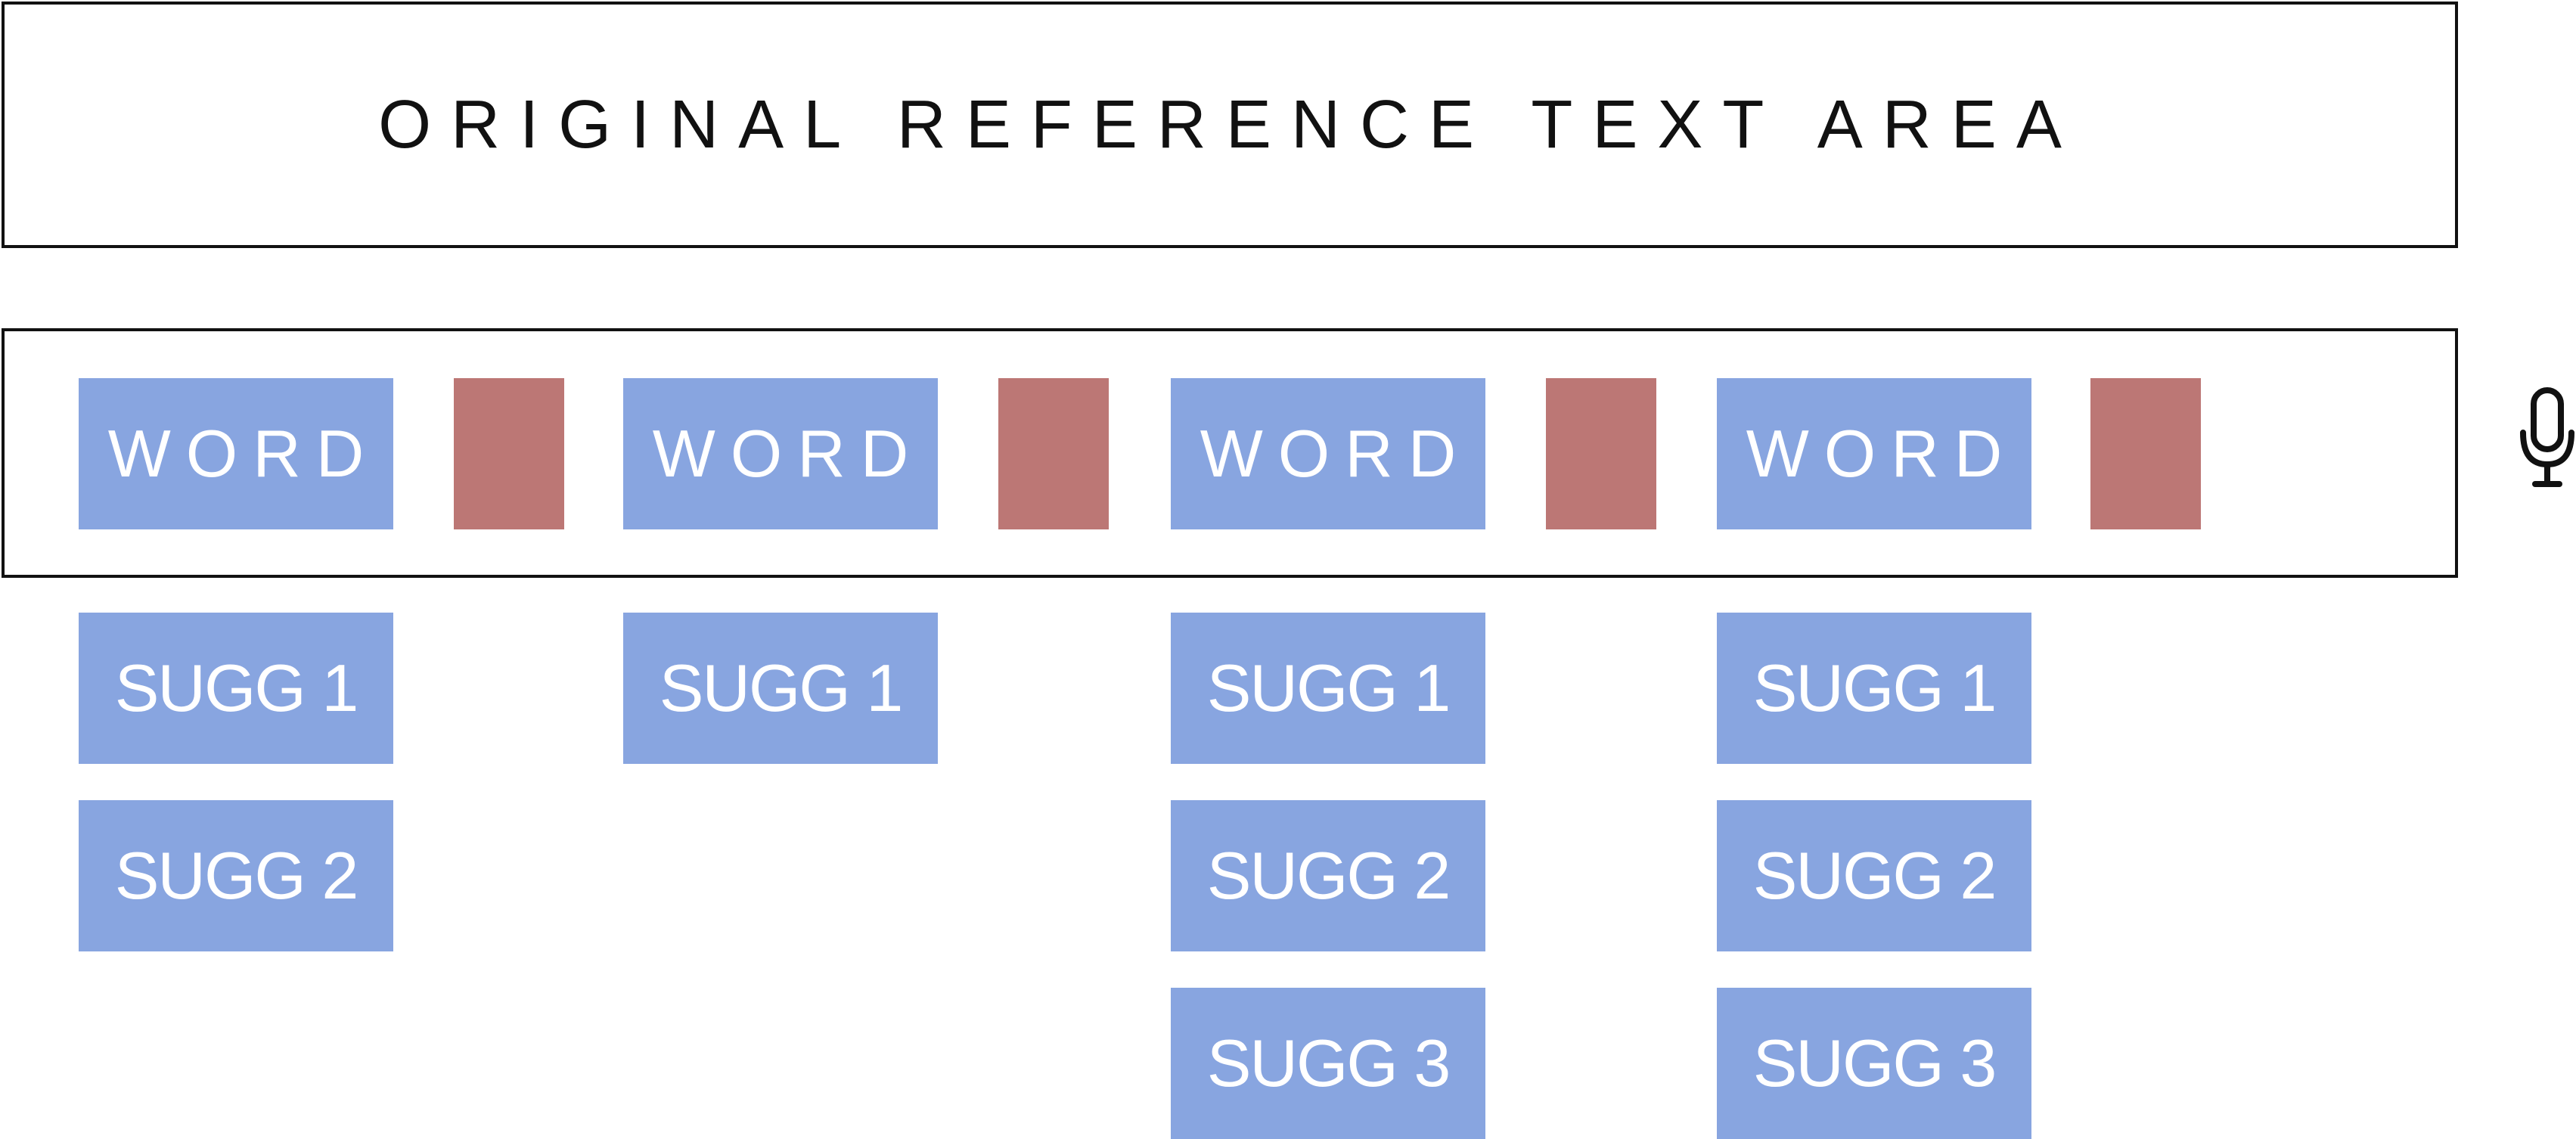 This screenshot has height=1139, width=2576. What do you see at coordinates (1874, 1063) in the screenshot?
I see `suggestion-4-3: SUGG 3` at bounding box center [1874, 1063].